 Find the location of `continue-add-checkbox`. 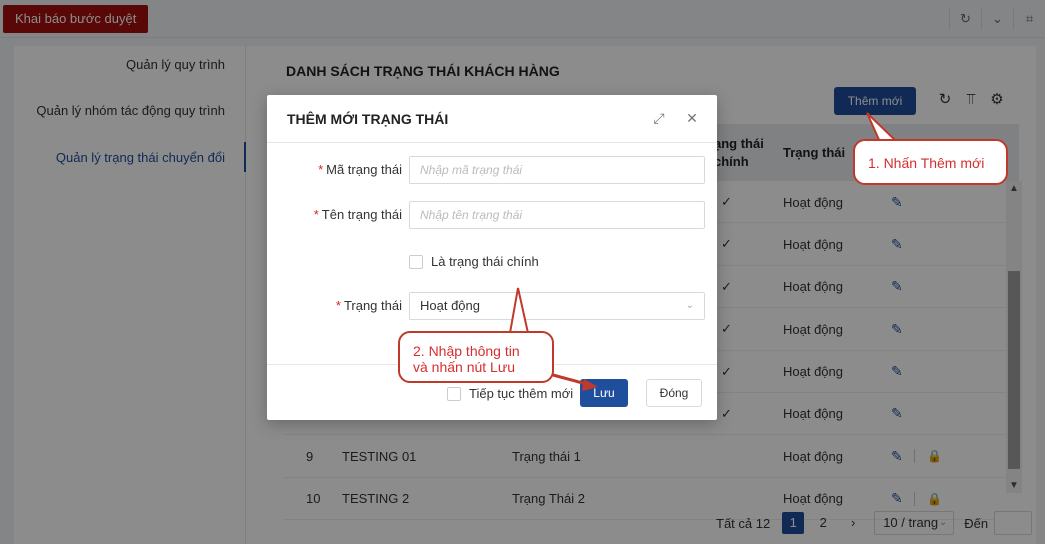

continue-add-checkbox is located at coordinates (454, 393).